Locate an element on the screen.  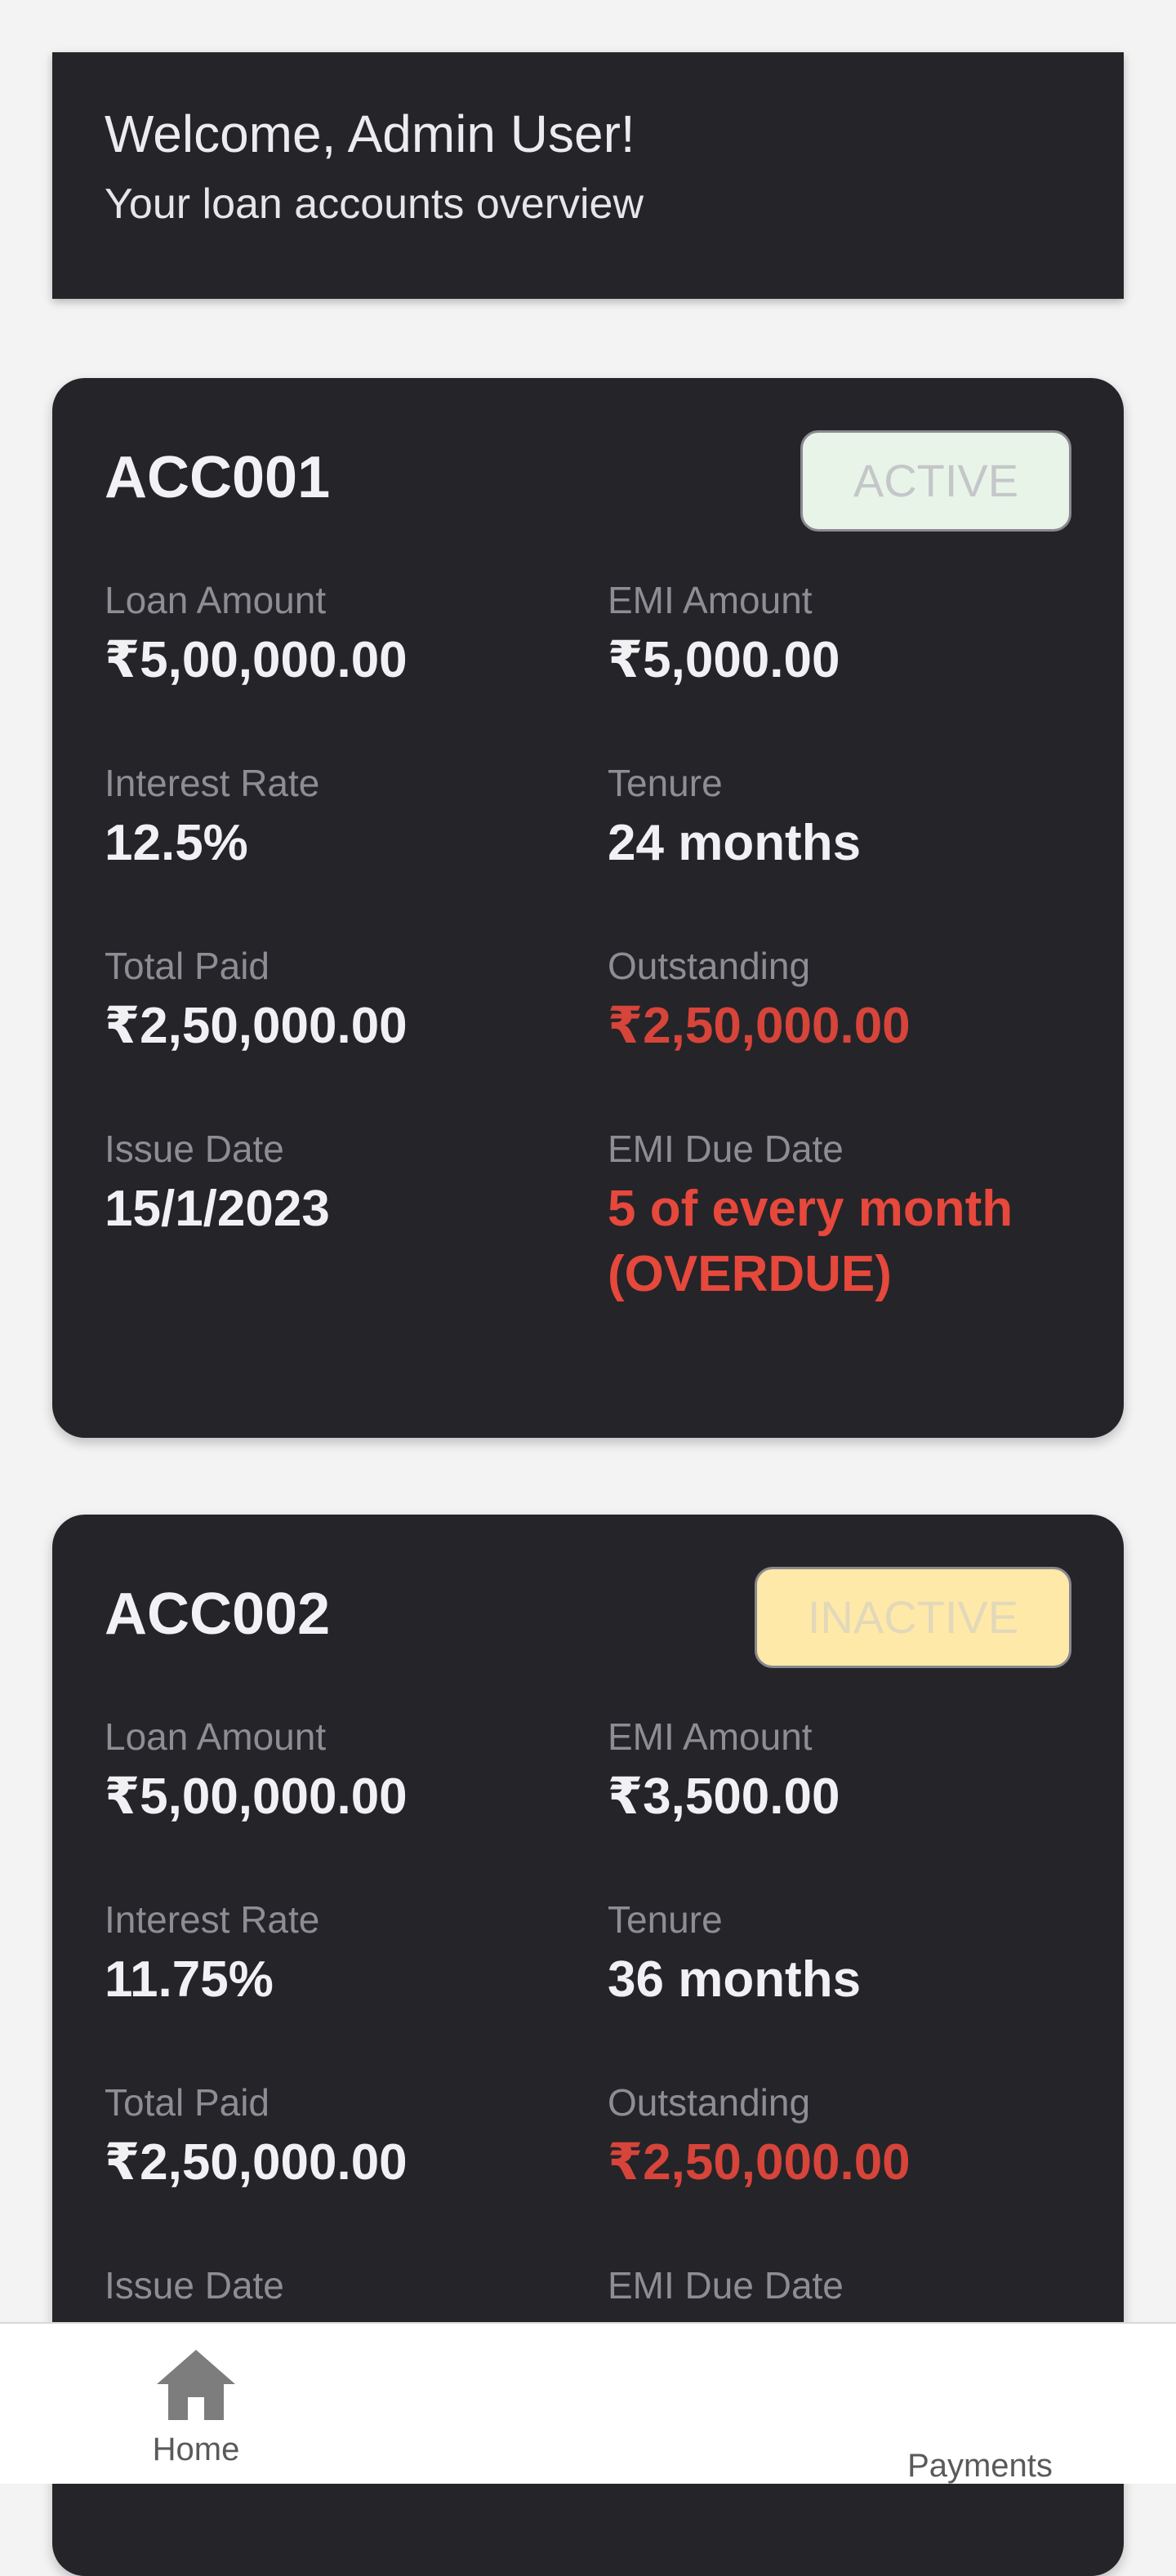
bottom-navigation: Home Payments is located at coordinates (588, 2403).